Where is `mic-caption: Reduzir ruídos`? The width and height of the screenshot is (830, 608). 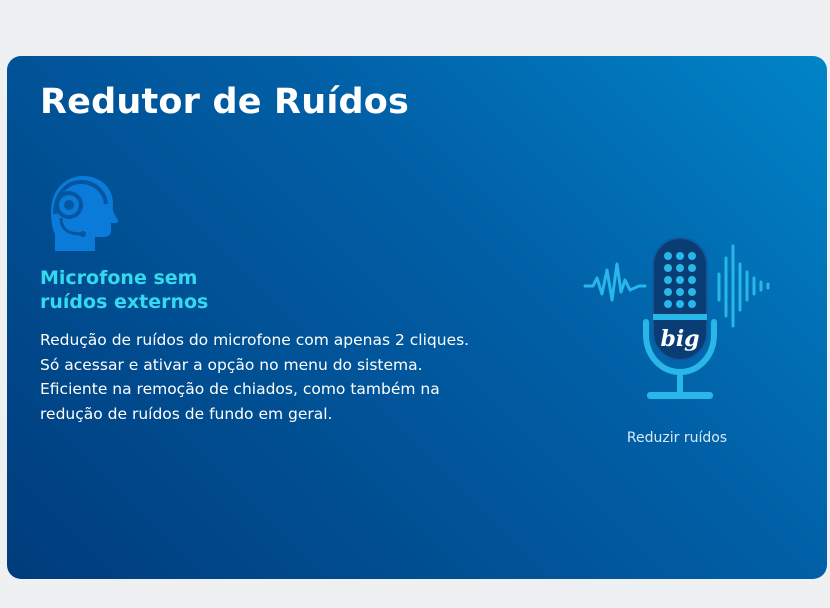 mic-caption: Reduzir ruídos is located at coordinates (677, 438).